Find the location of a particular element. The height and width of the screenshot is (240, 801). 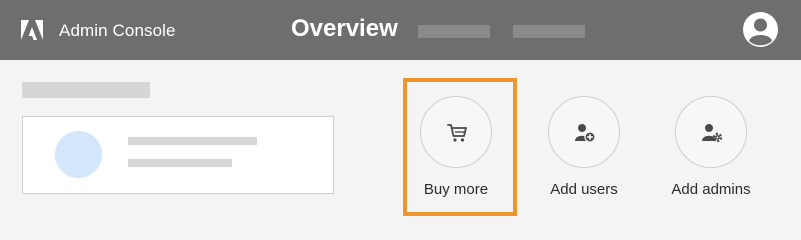

add-users-icon-circle is located at coordinates (584, 132).